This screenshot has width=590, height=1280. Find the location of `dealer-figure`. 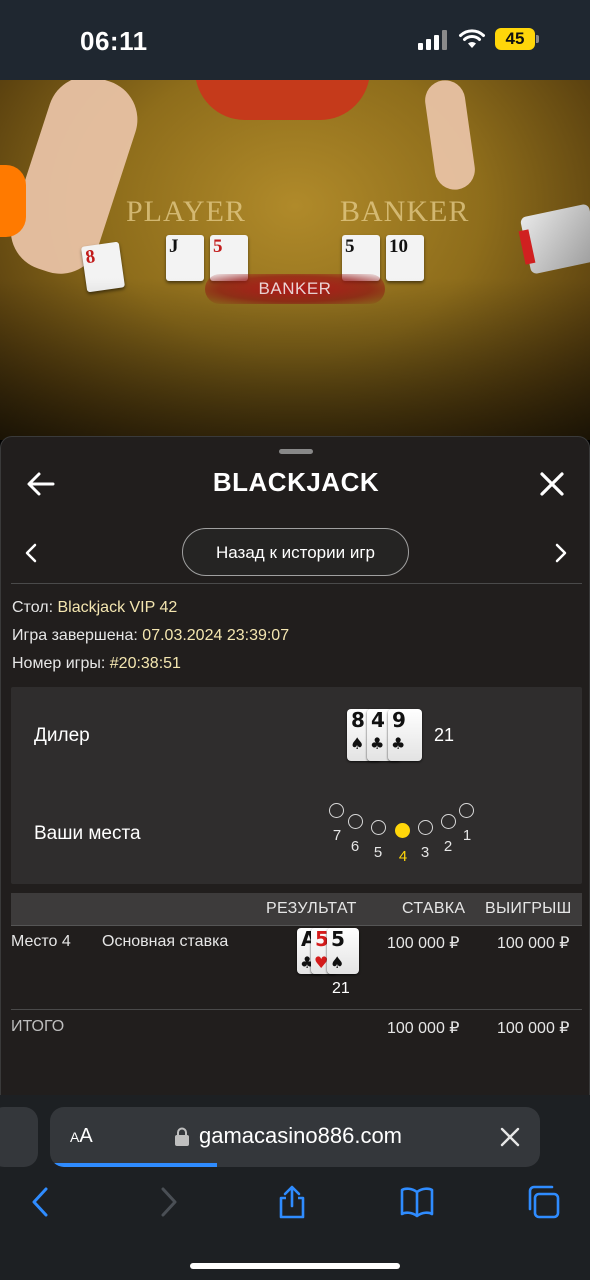

dealer-figure is located at coordinates (282, 100).